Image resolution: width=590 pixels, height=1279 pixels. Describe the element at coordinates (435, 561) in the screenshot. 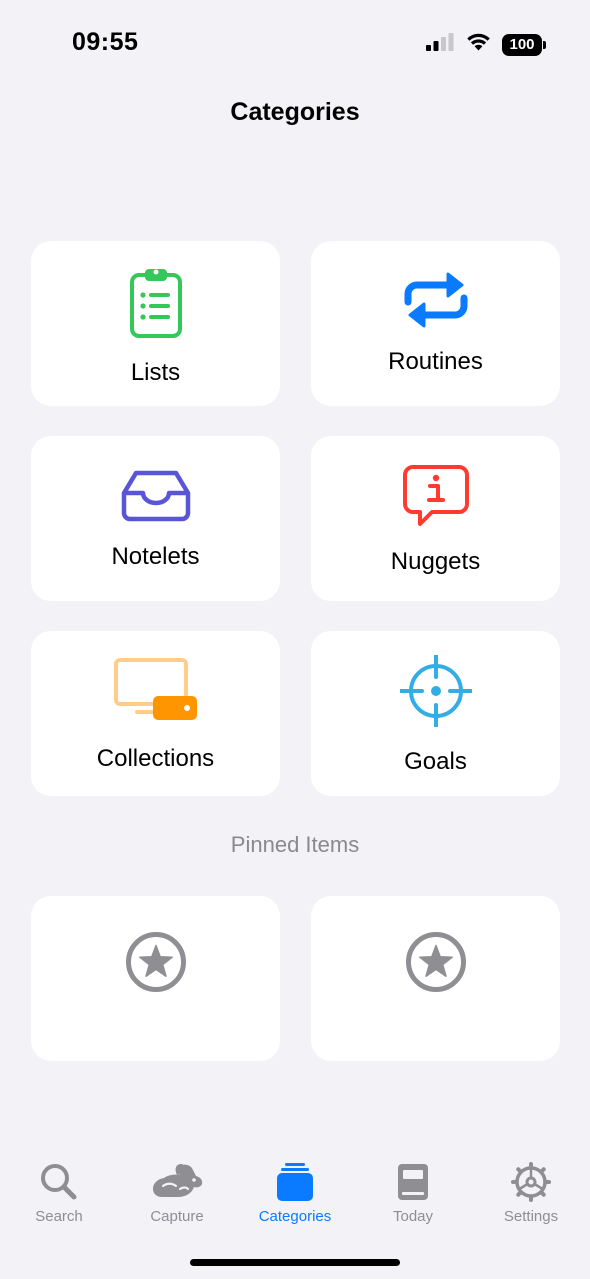

I see `category-label: Nuggets` at that location.